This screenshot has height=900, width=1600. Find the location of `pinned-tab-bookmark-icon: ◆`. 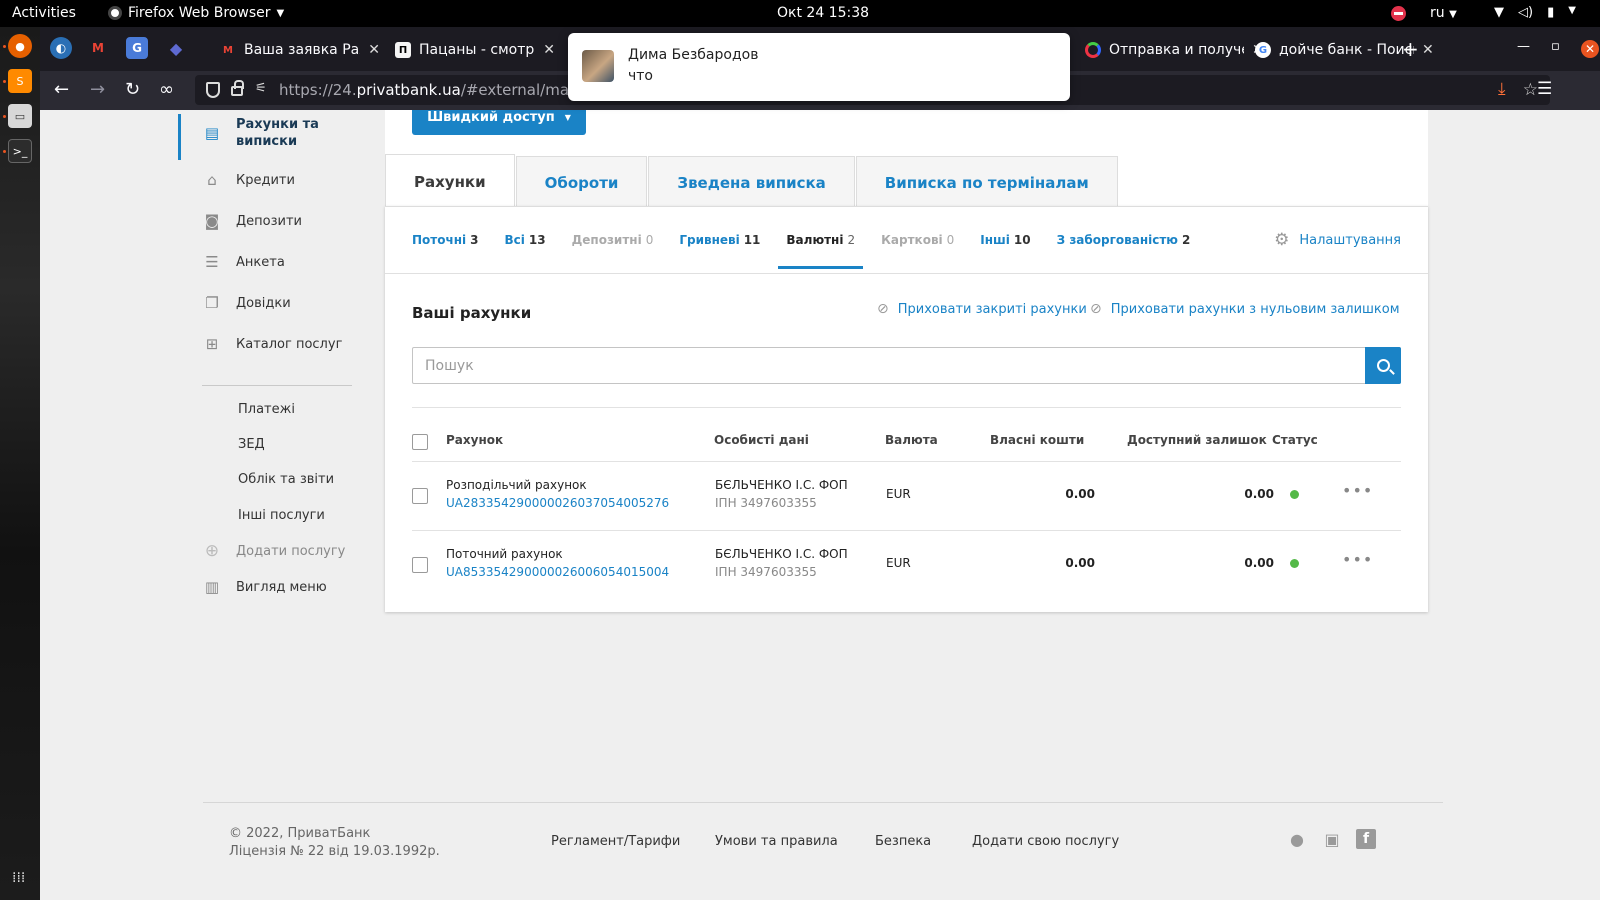

pinned-tab-bookmark-icon: ◆ is located at coordinates (176, 48).